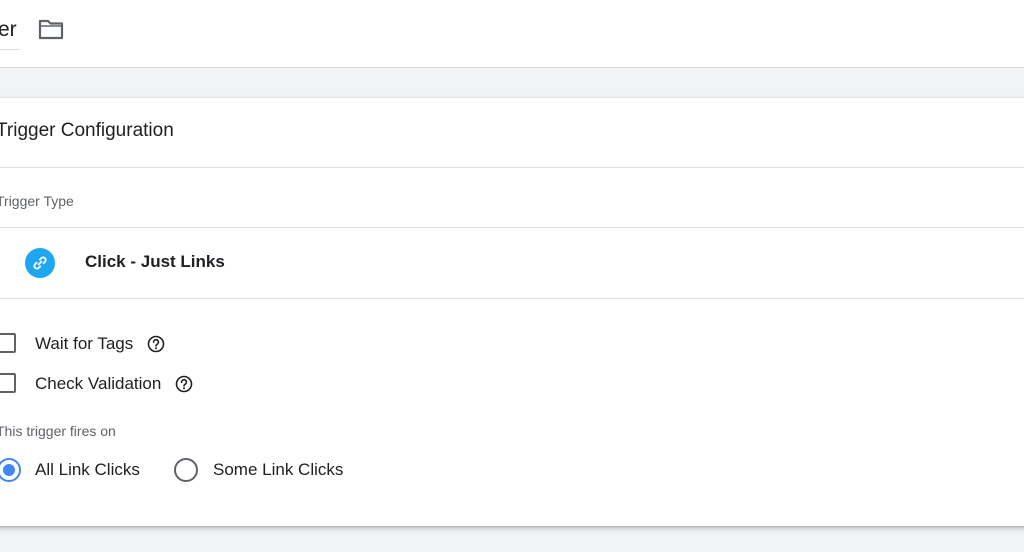 The height and width of the screenshot is (552, 1024). I want to click on some-link-clicks-label: Some Link Clicks, so click(278, 469).